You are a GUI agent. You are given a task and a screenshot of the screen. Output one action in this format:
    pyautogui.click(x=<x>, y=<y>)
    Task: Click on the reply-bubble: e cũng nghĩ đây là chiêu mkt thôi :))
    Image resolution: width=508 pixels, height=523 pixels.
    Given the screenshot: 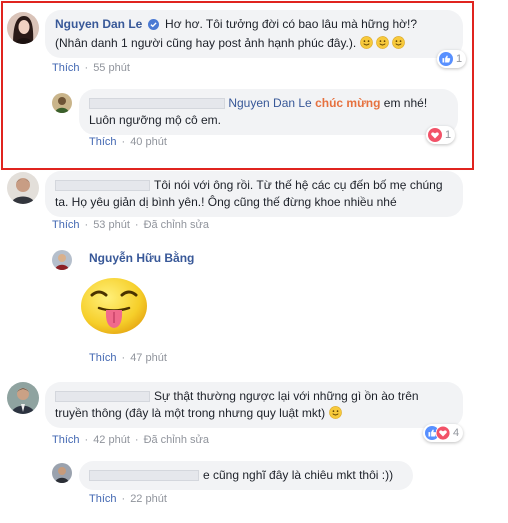 What is the action you would take?
    pyautogui.click(x=246, y=475)
    